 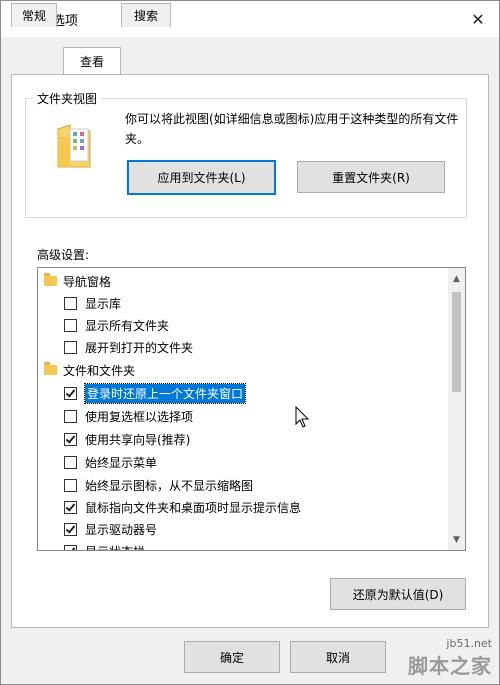 What do you see at coordinates (371, 177) in the screenshot?
I see `reset-folders-button: 重置文件夹(R)` at bounding box center [371, 177].